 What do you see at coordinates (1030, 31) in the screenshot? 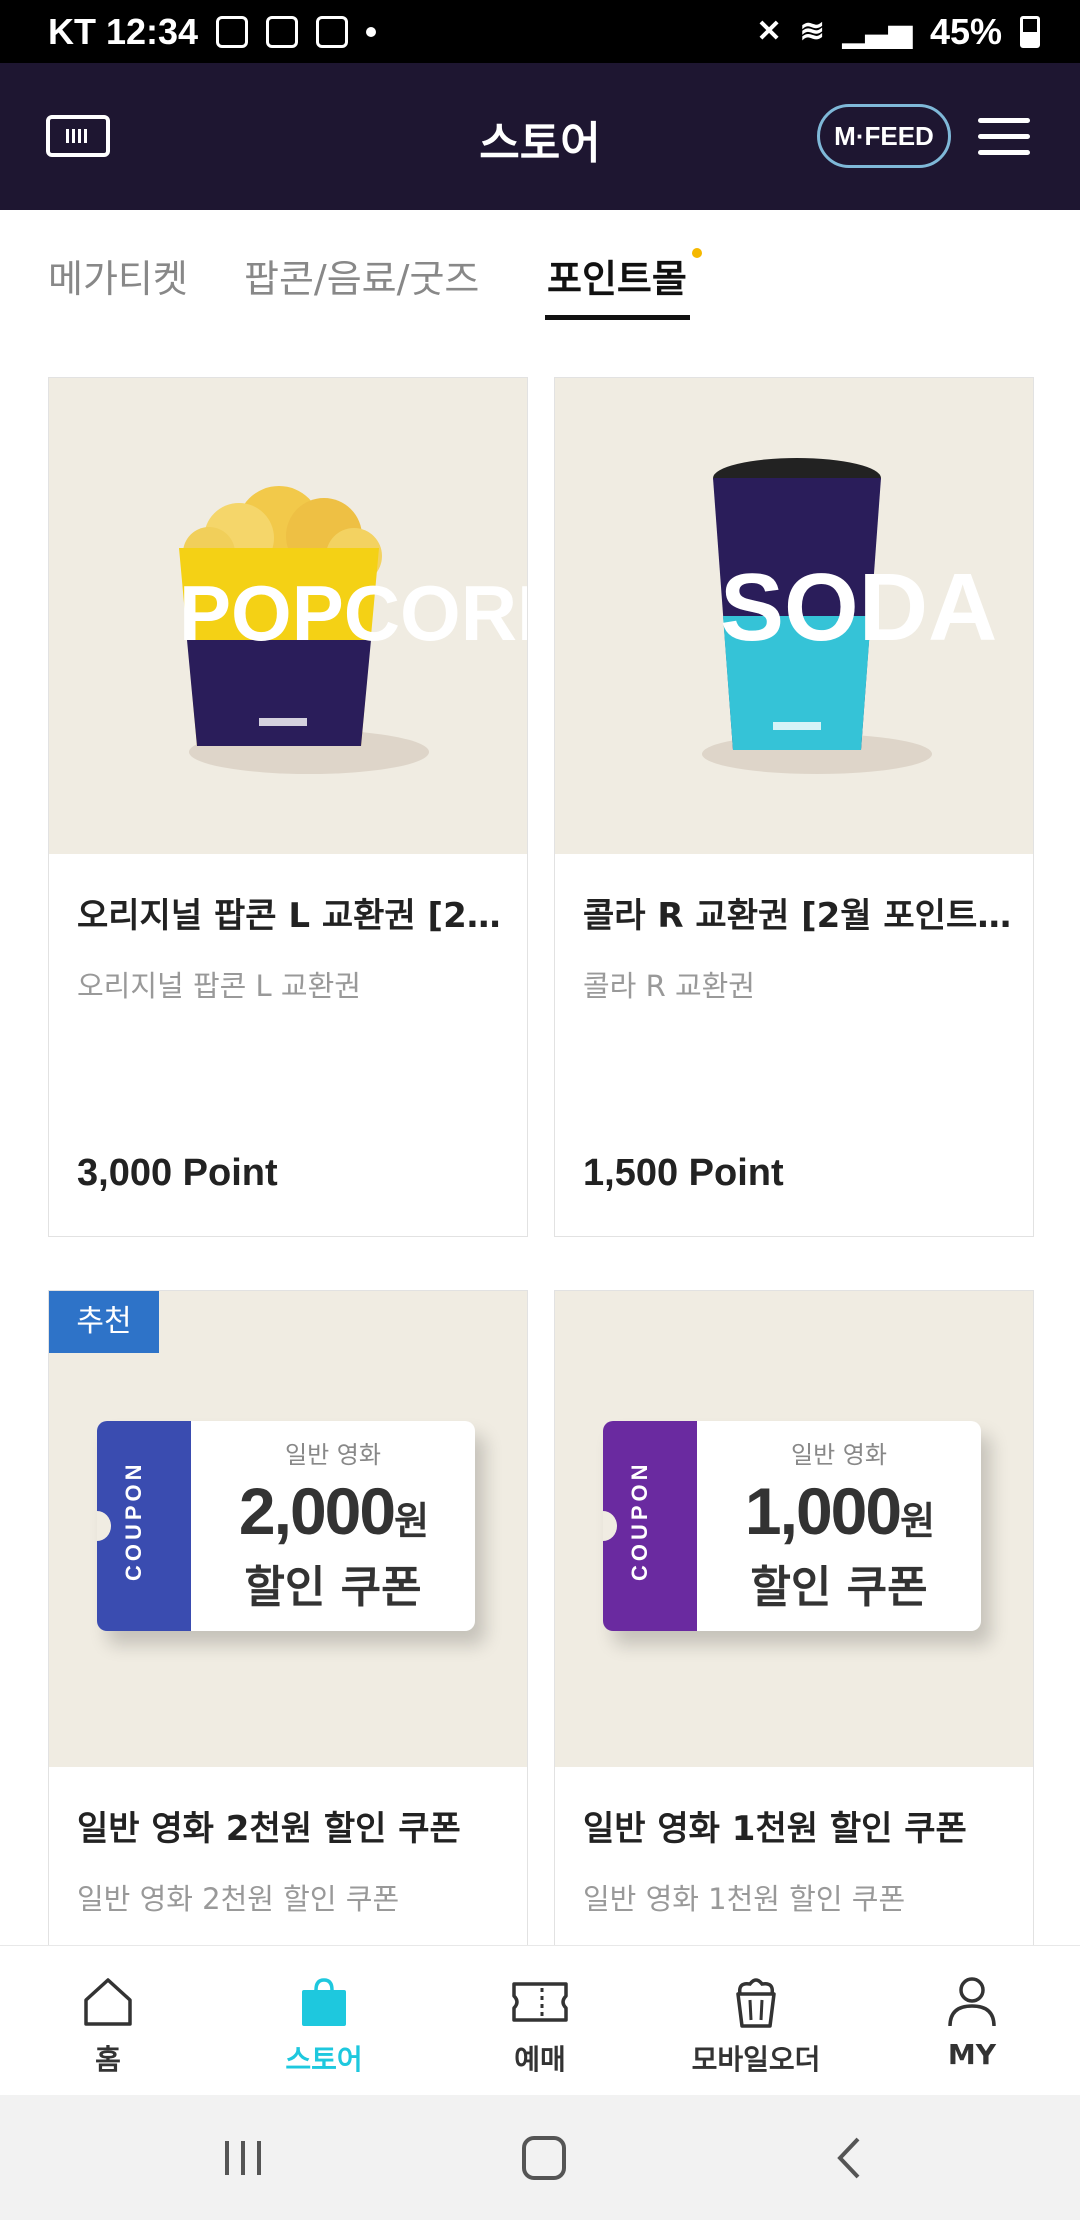
I see `battery-icon` at bounding box center [1030, 31].